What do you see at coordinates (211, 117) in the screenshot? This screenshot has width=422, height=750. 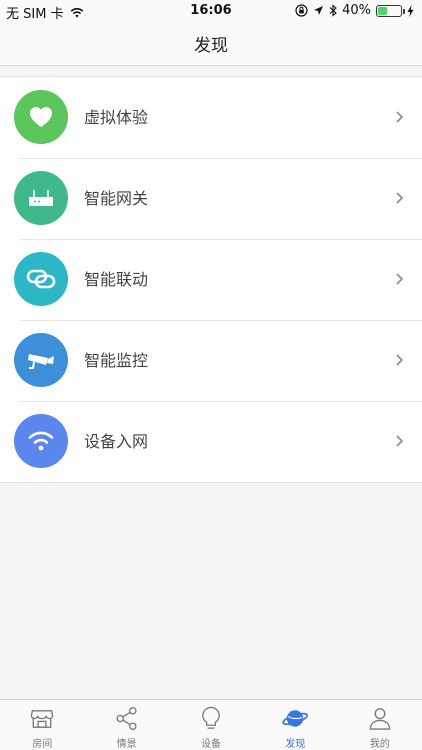 I see `list-item-virtual-experience: 虚拟体验` at bounding box center [211, 117].